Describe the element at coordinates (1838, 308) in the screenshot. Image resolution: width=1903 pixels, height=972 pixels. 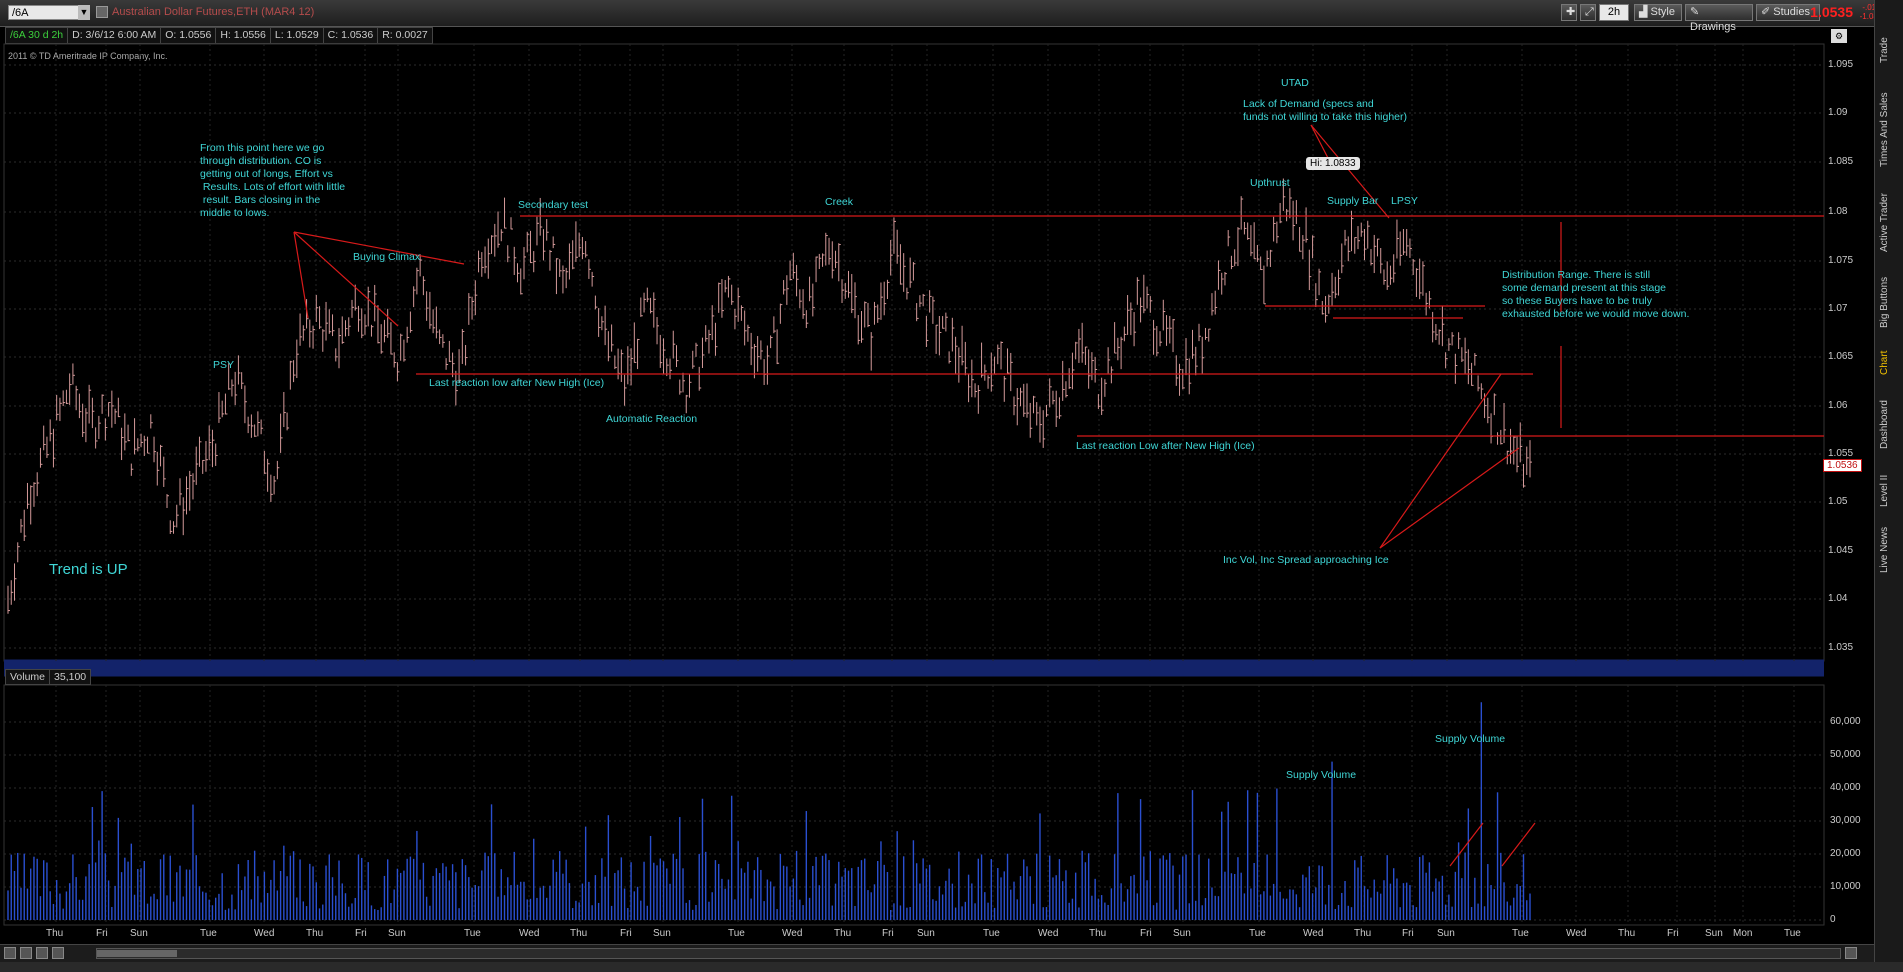
I see `price-tick: 1.07` at that location.